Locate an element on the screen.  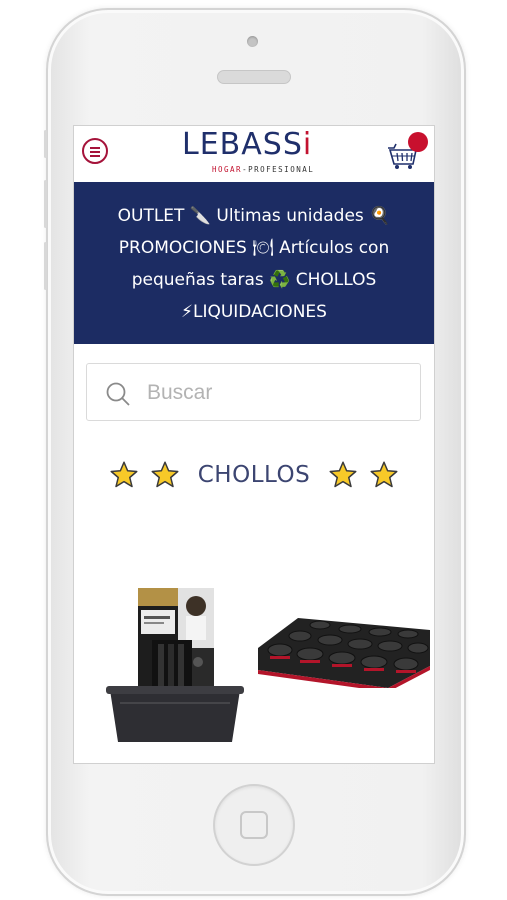
section-heading-text: CHOLLOS is located at coordinates (254, 475).